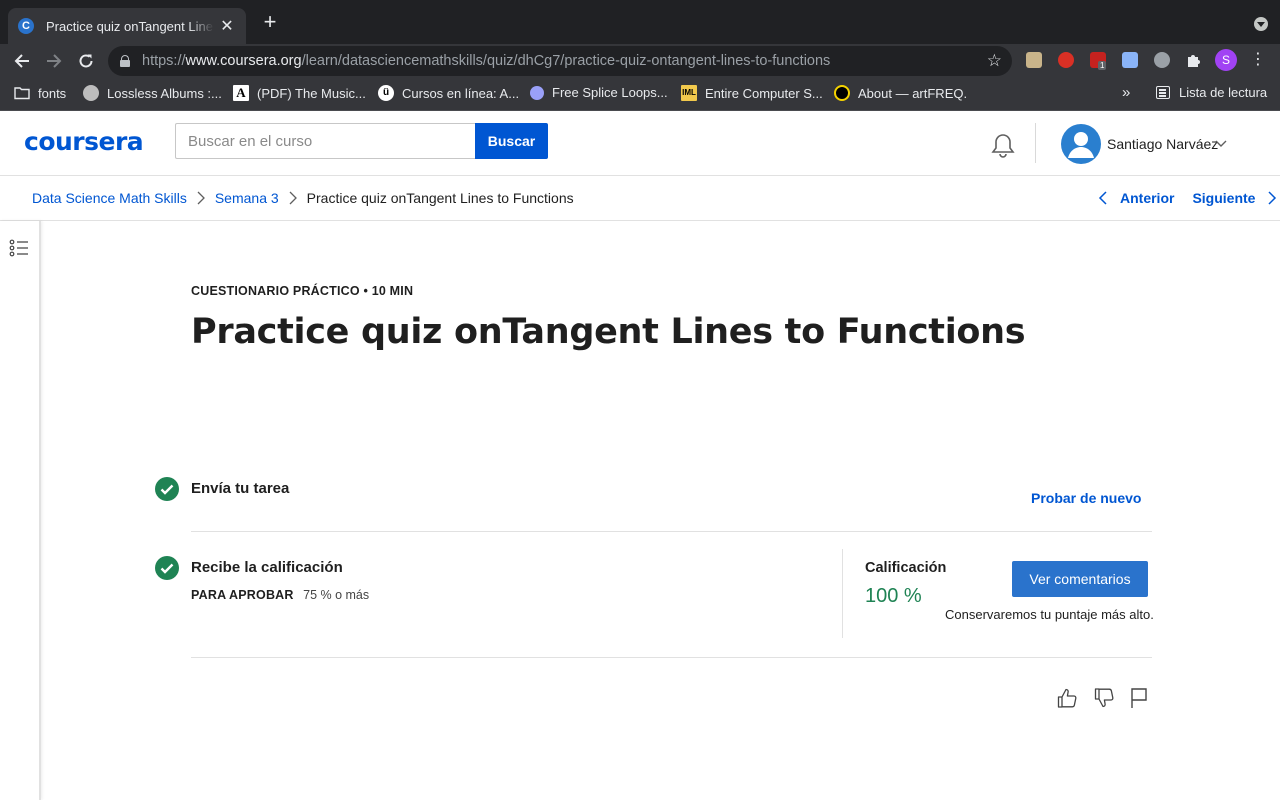 The image size is (1280, 800). I want to click on extension-badge: 1, so click(1102, 65).